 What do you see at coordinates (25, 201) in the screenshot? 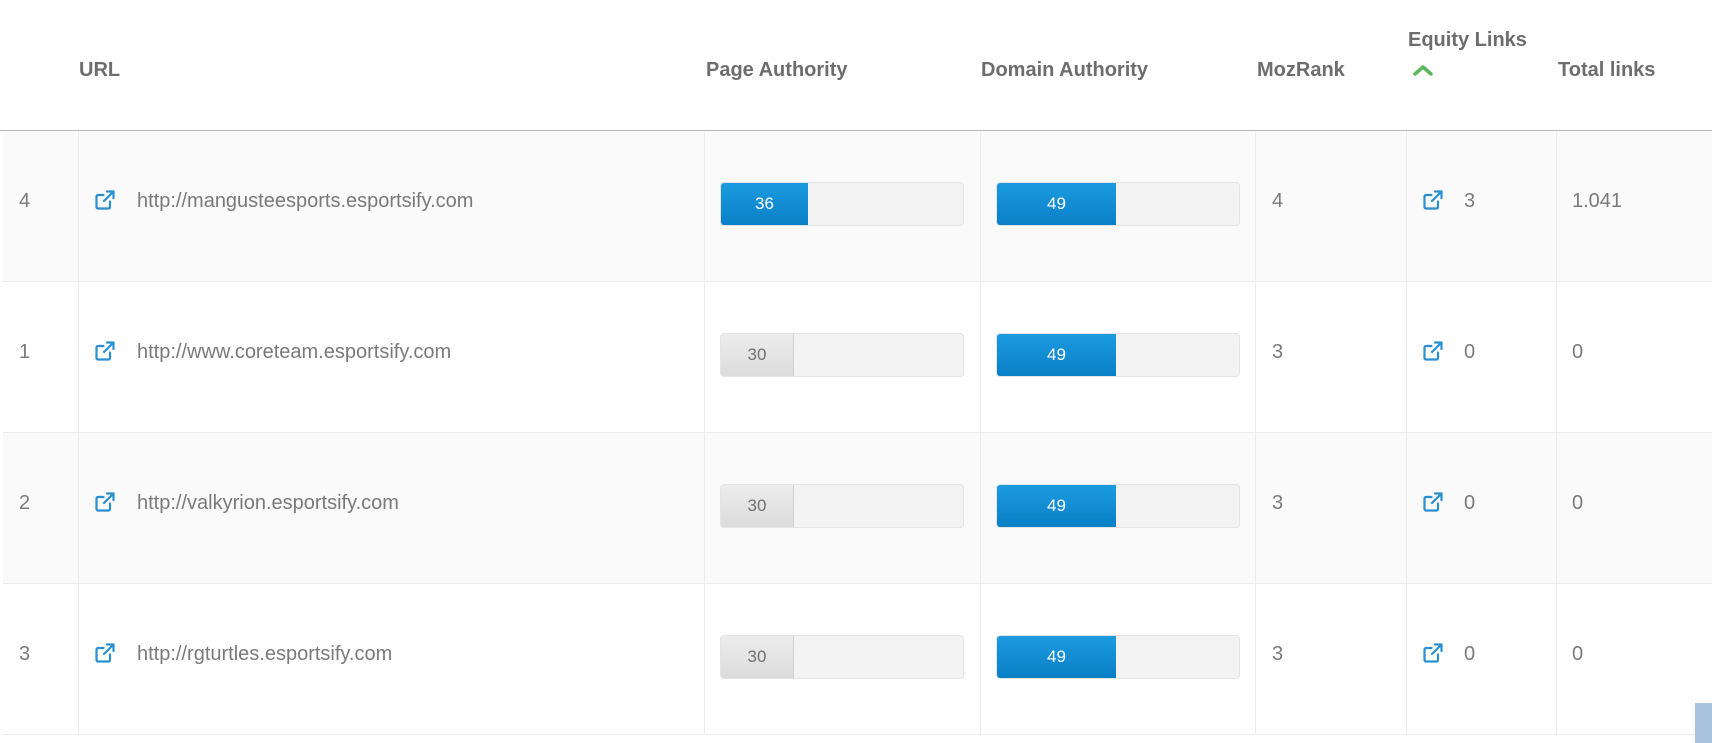
I see `row-index: 4` at bounding box center [25, 201].